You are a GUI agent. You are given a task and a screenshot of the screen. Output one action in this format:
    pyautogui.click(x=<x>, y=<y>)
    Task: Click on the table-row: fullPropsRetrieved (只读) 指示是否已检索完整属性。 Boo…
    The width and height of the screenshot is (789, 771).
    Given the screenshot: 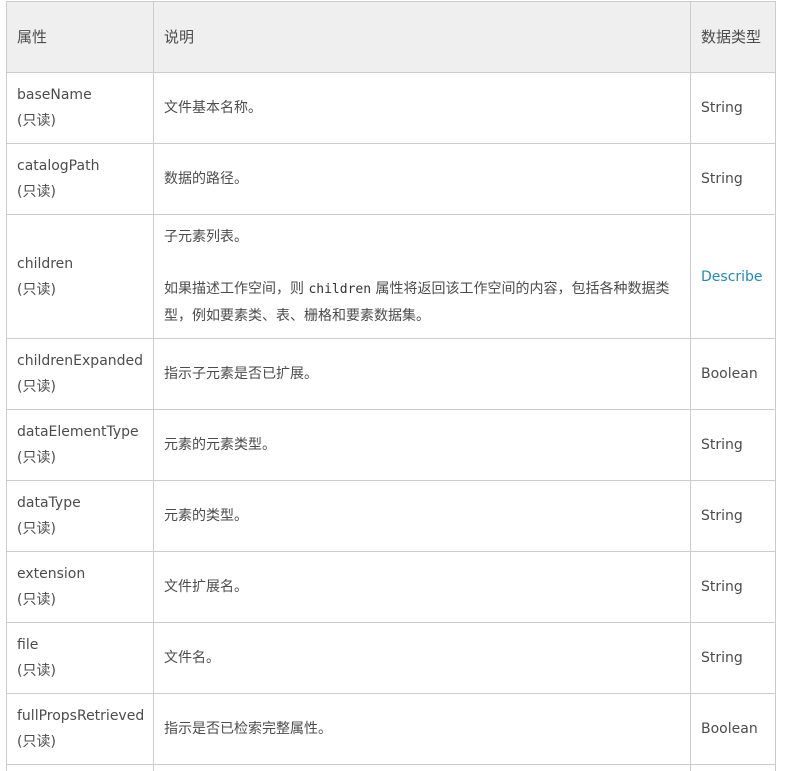 What is the action you would take?
    pyautogui.click(x=391, y=729)
    